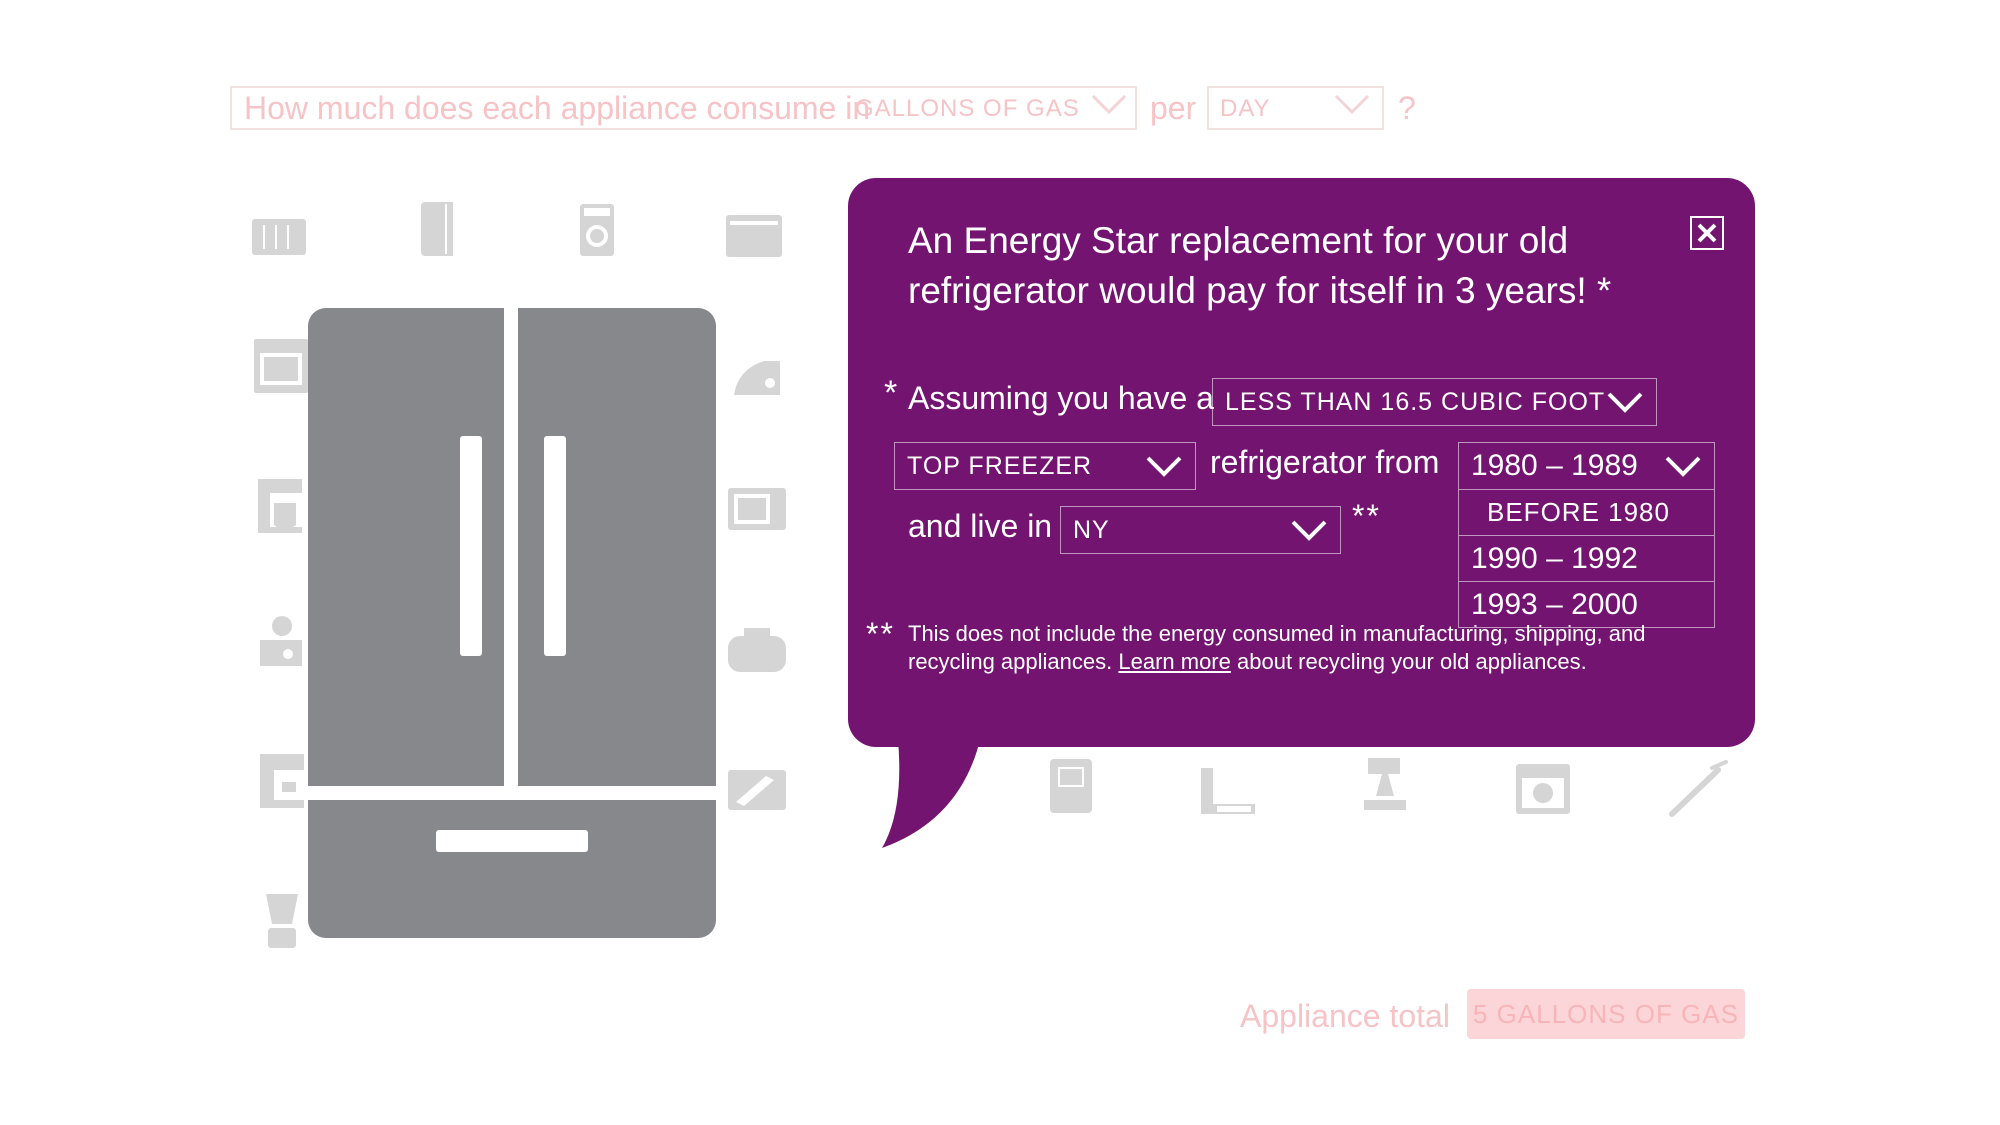  I want to click on water-heater-icon, so click(1228, 791).